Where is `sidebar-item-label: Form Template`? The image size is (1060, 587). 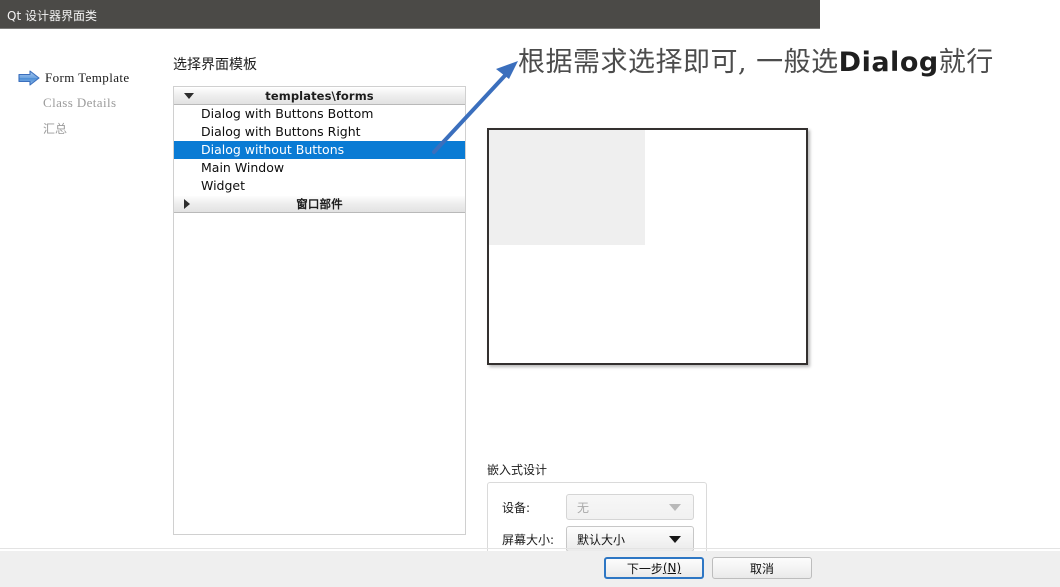
sidebar-item-label: Form Template is located at coordinates (87, 77).